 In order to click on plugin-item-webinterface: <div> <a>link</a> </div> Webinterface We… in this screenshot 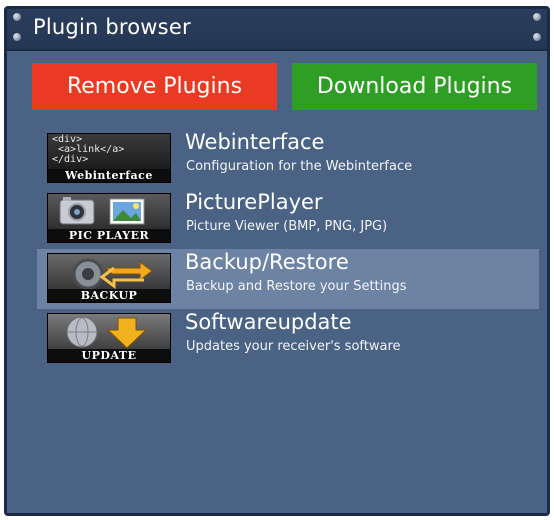, I will do `click(288, 159)`.